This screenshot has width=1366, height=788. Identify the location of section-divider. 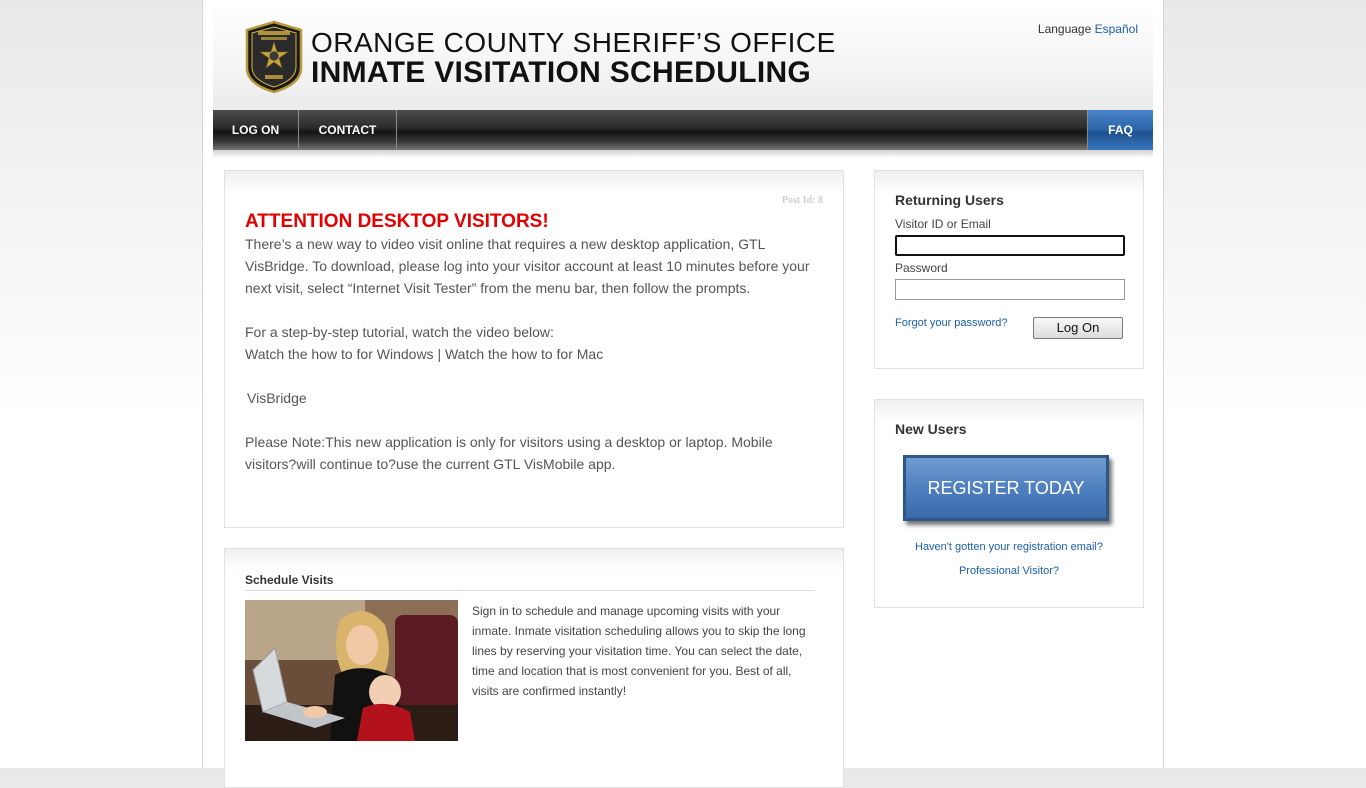
(530, 590).